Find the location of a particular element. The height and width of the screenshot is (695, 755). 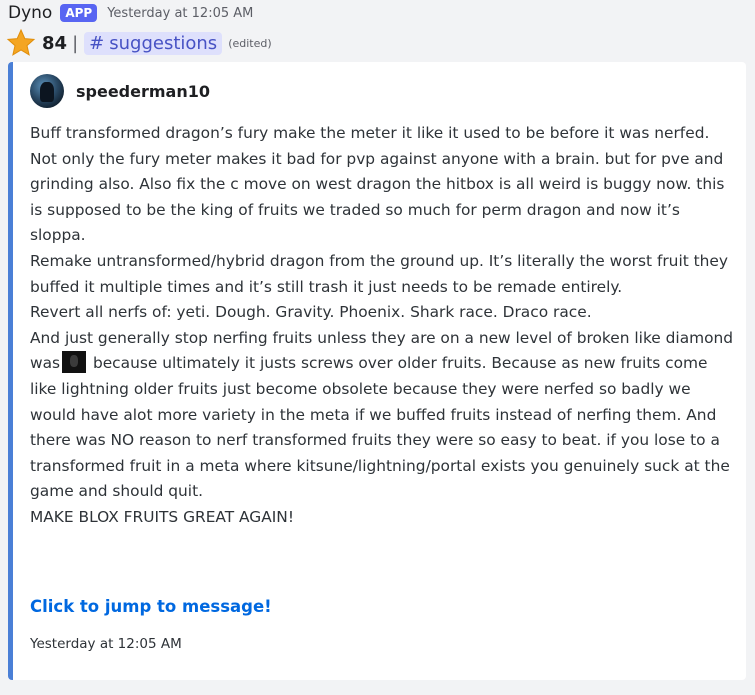

message-header: Dyno APP Yesterday at 12:05 AM is located at coordinates (130, 13).